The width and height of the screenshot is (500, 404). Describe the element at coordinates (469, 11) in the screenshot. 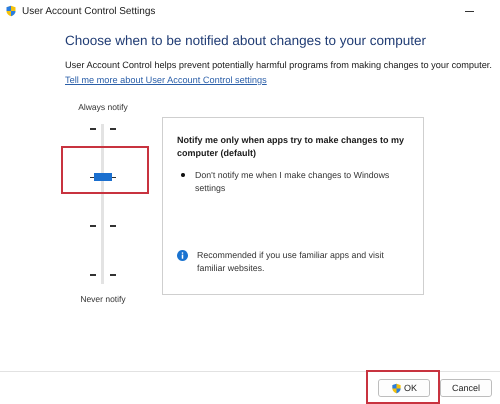

I see `minimize-icon` at that location.